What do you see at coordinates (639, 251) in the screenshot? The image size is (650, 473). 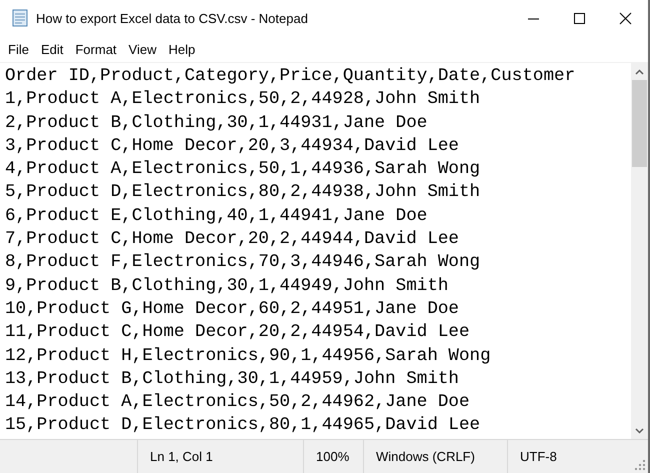 I see `scrollbar` at bounding box center [639, 251].